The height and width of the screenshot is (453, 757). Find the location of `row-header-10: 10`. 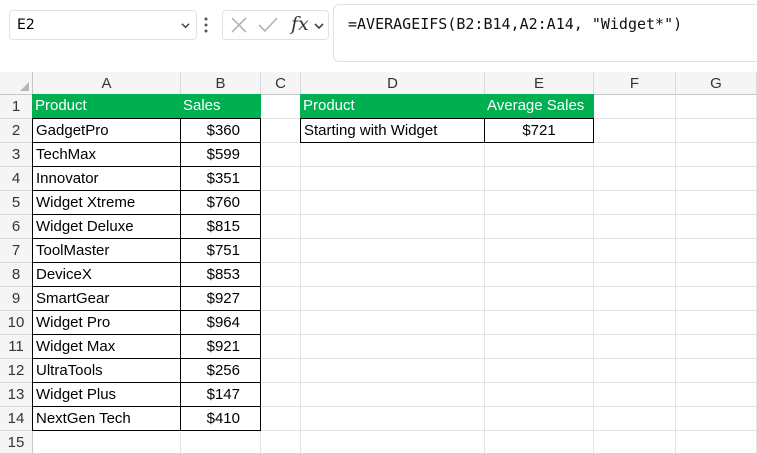

row-header-10: 10 is located at coordinates (16, 323).